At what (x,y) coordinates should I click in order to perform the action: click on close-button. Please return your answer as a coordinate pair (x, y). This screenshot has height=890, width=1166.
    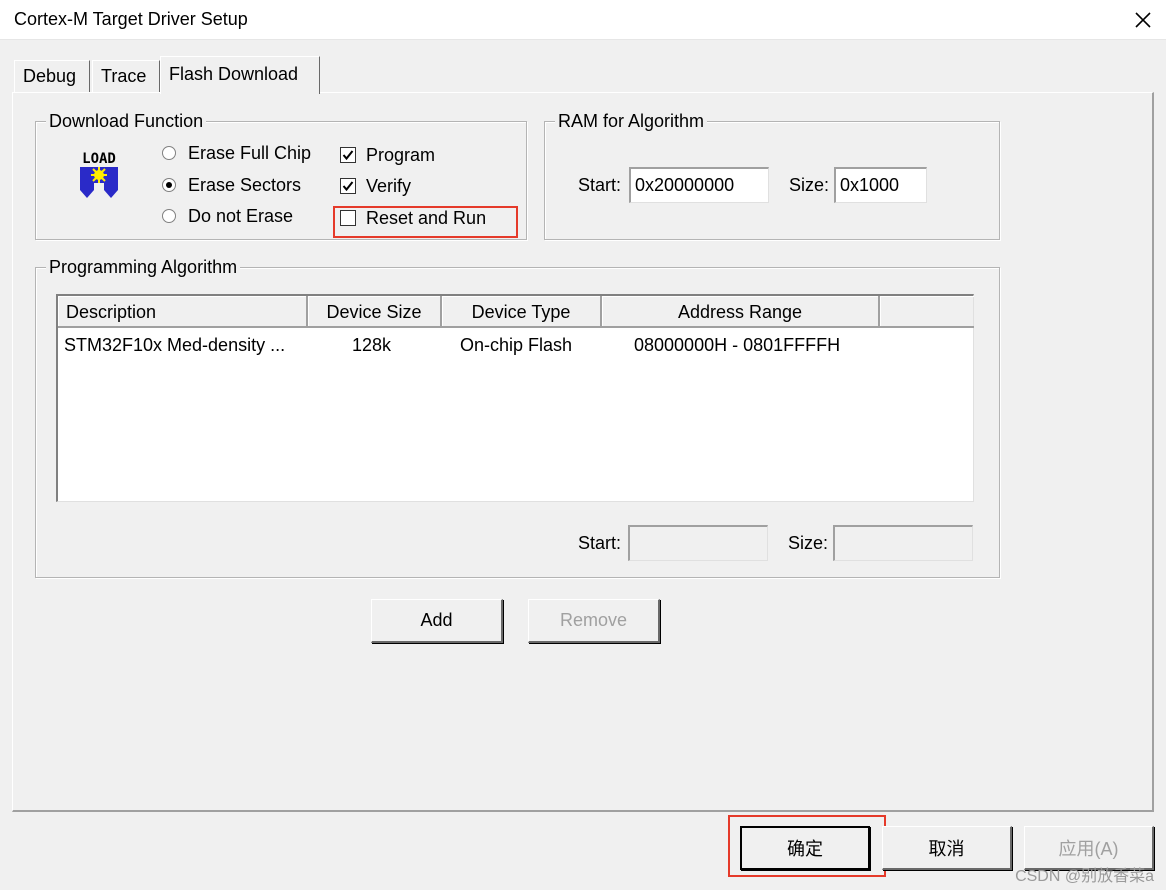
    Looking at the image, I should click on (1143, 20).